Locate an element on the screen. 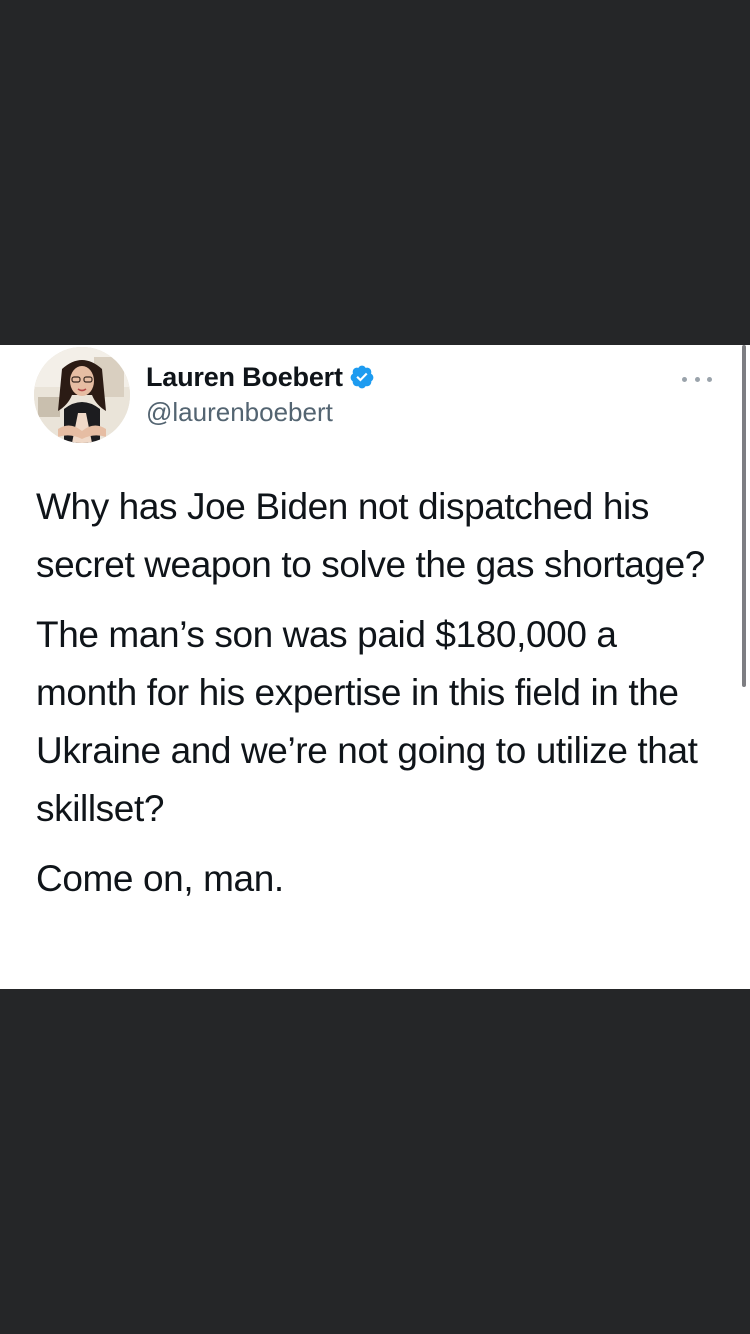 The width and height of the screenshot is (750, 1334). verified-badge-icon is located at coordinates (362, 377).